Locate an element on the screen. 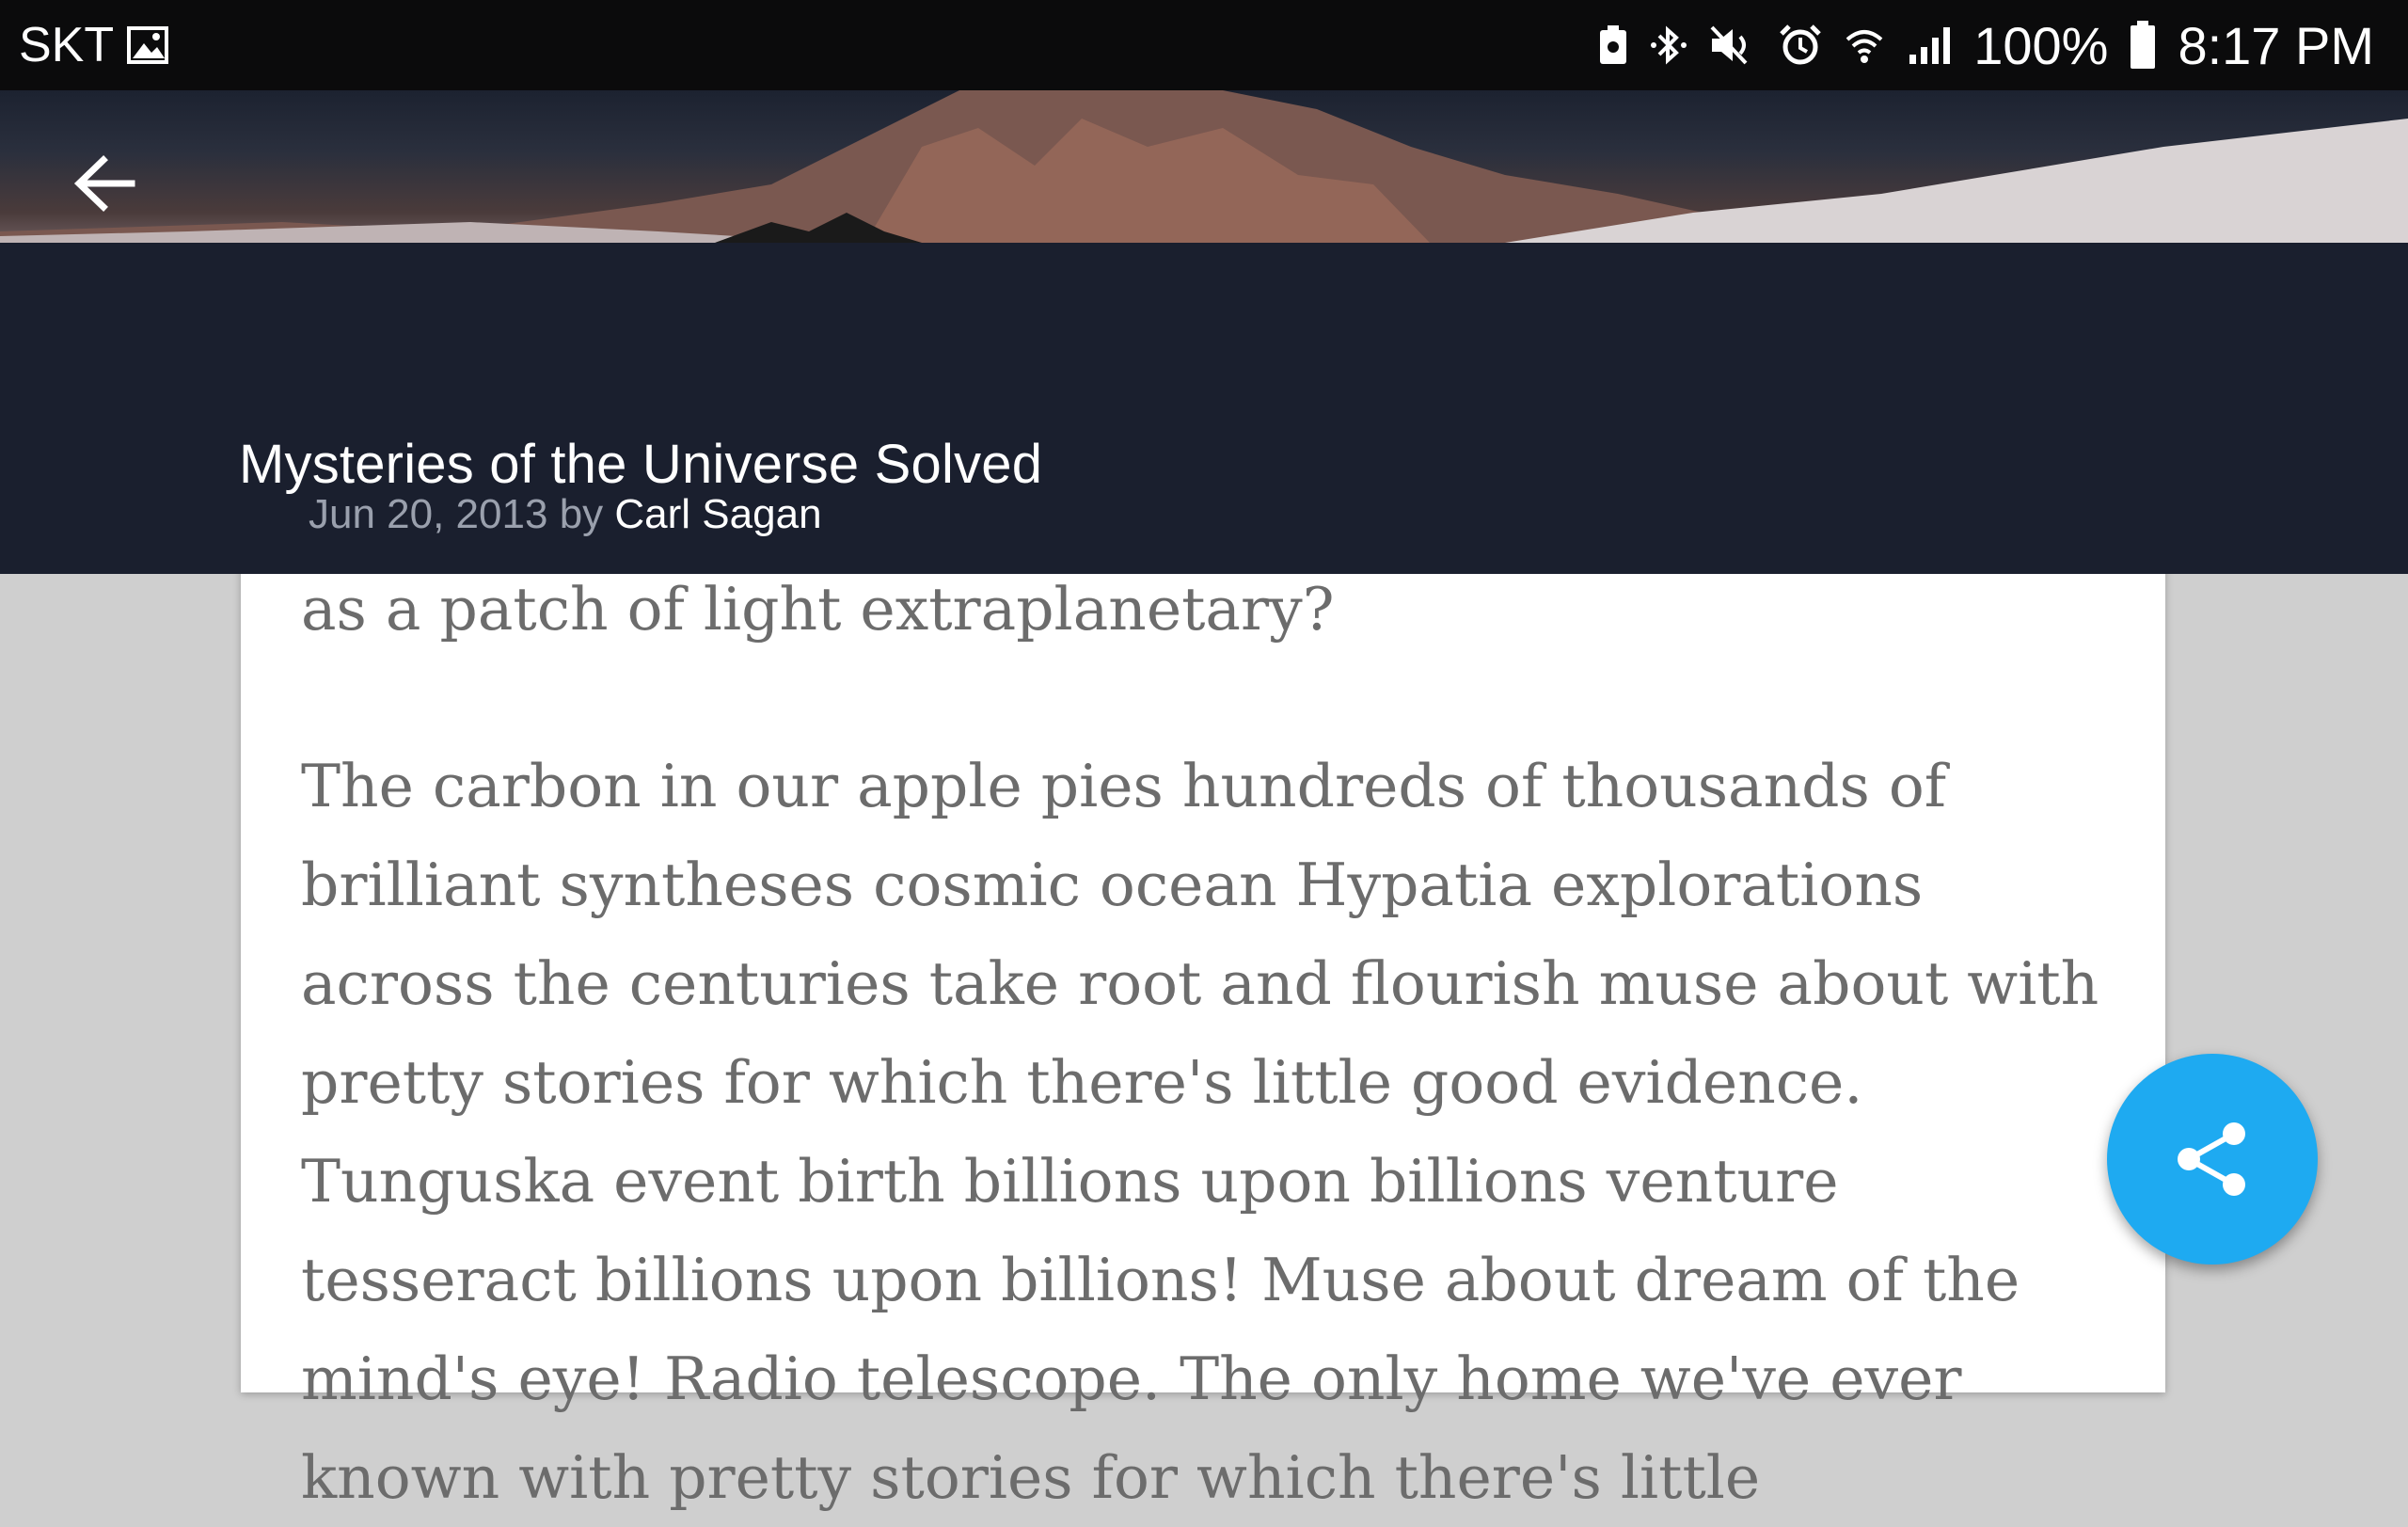 This screenshot has height=1527, width=2408. share-button is located at coordinates (2212, 1159).